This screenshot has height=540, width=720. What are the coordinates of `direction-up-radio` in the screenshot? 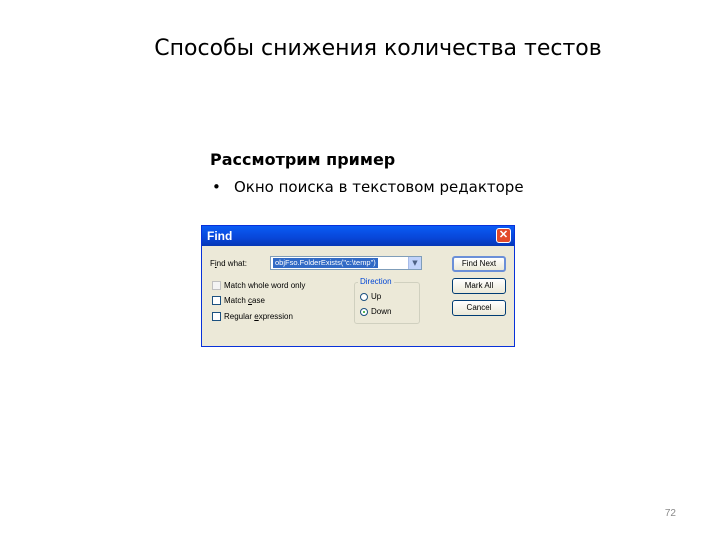 It's located at (364, 297).